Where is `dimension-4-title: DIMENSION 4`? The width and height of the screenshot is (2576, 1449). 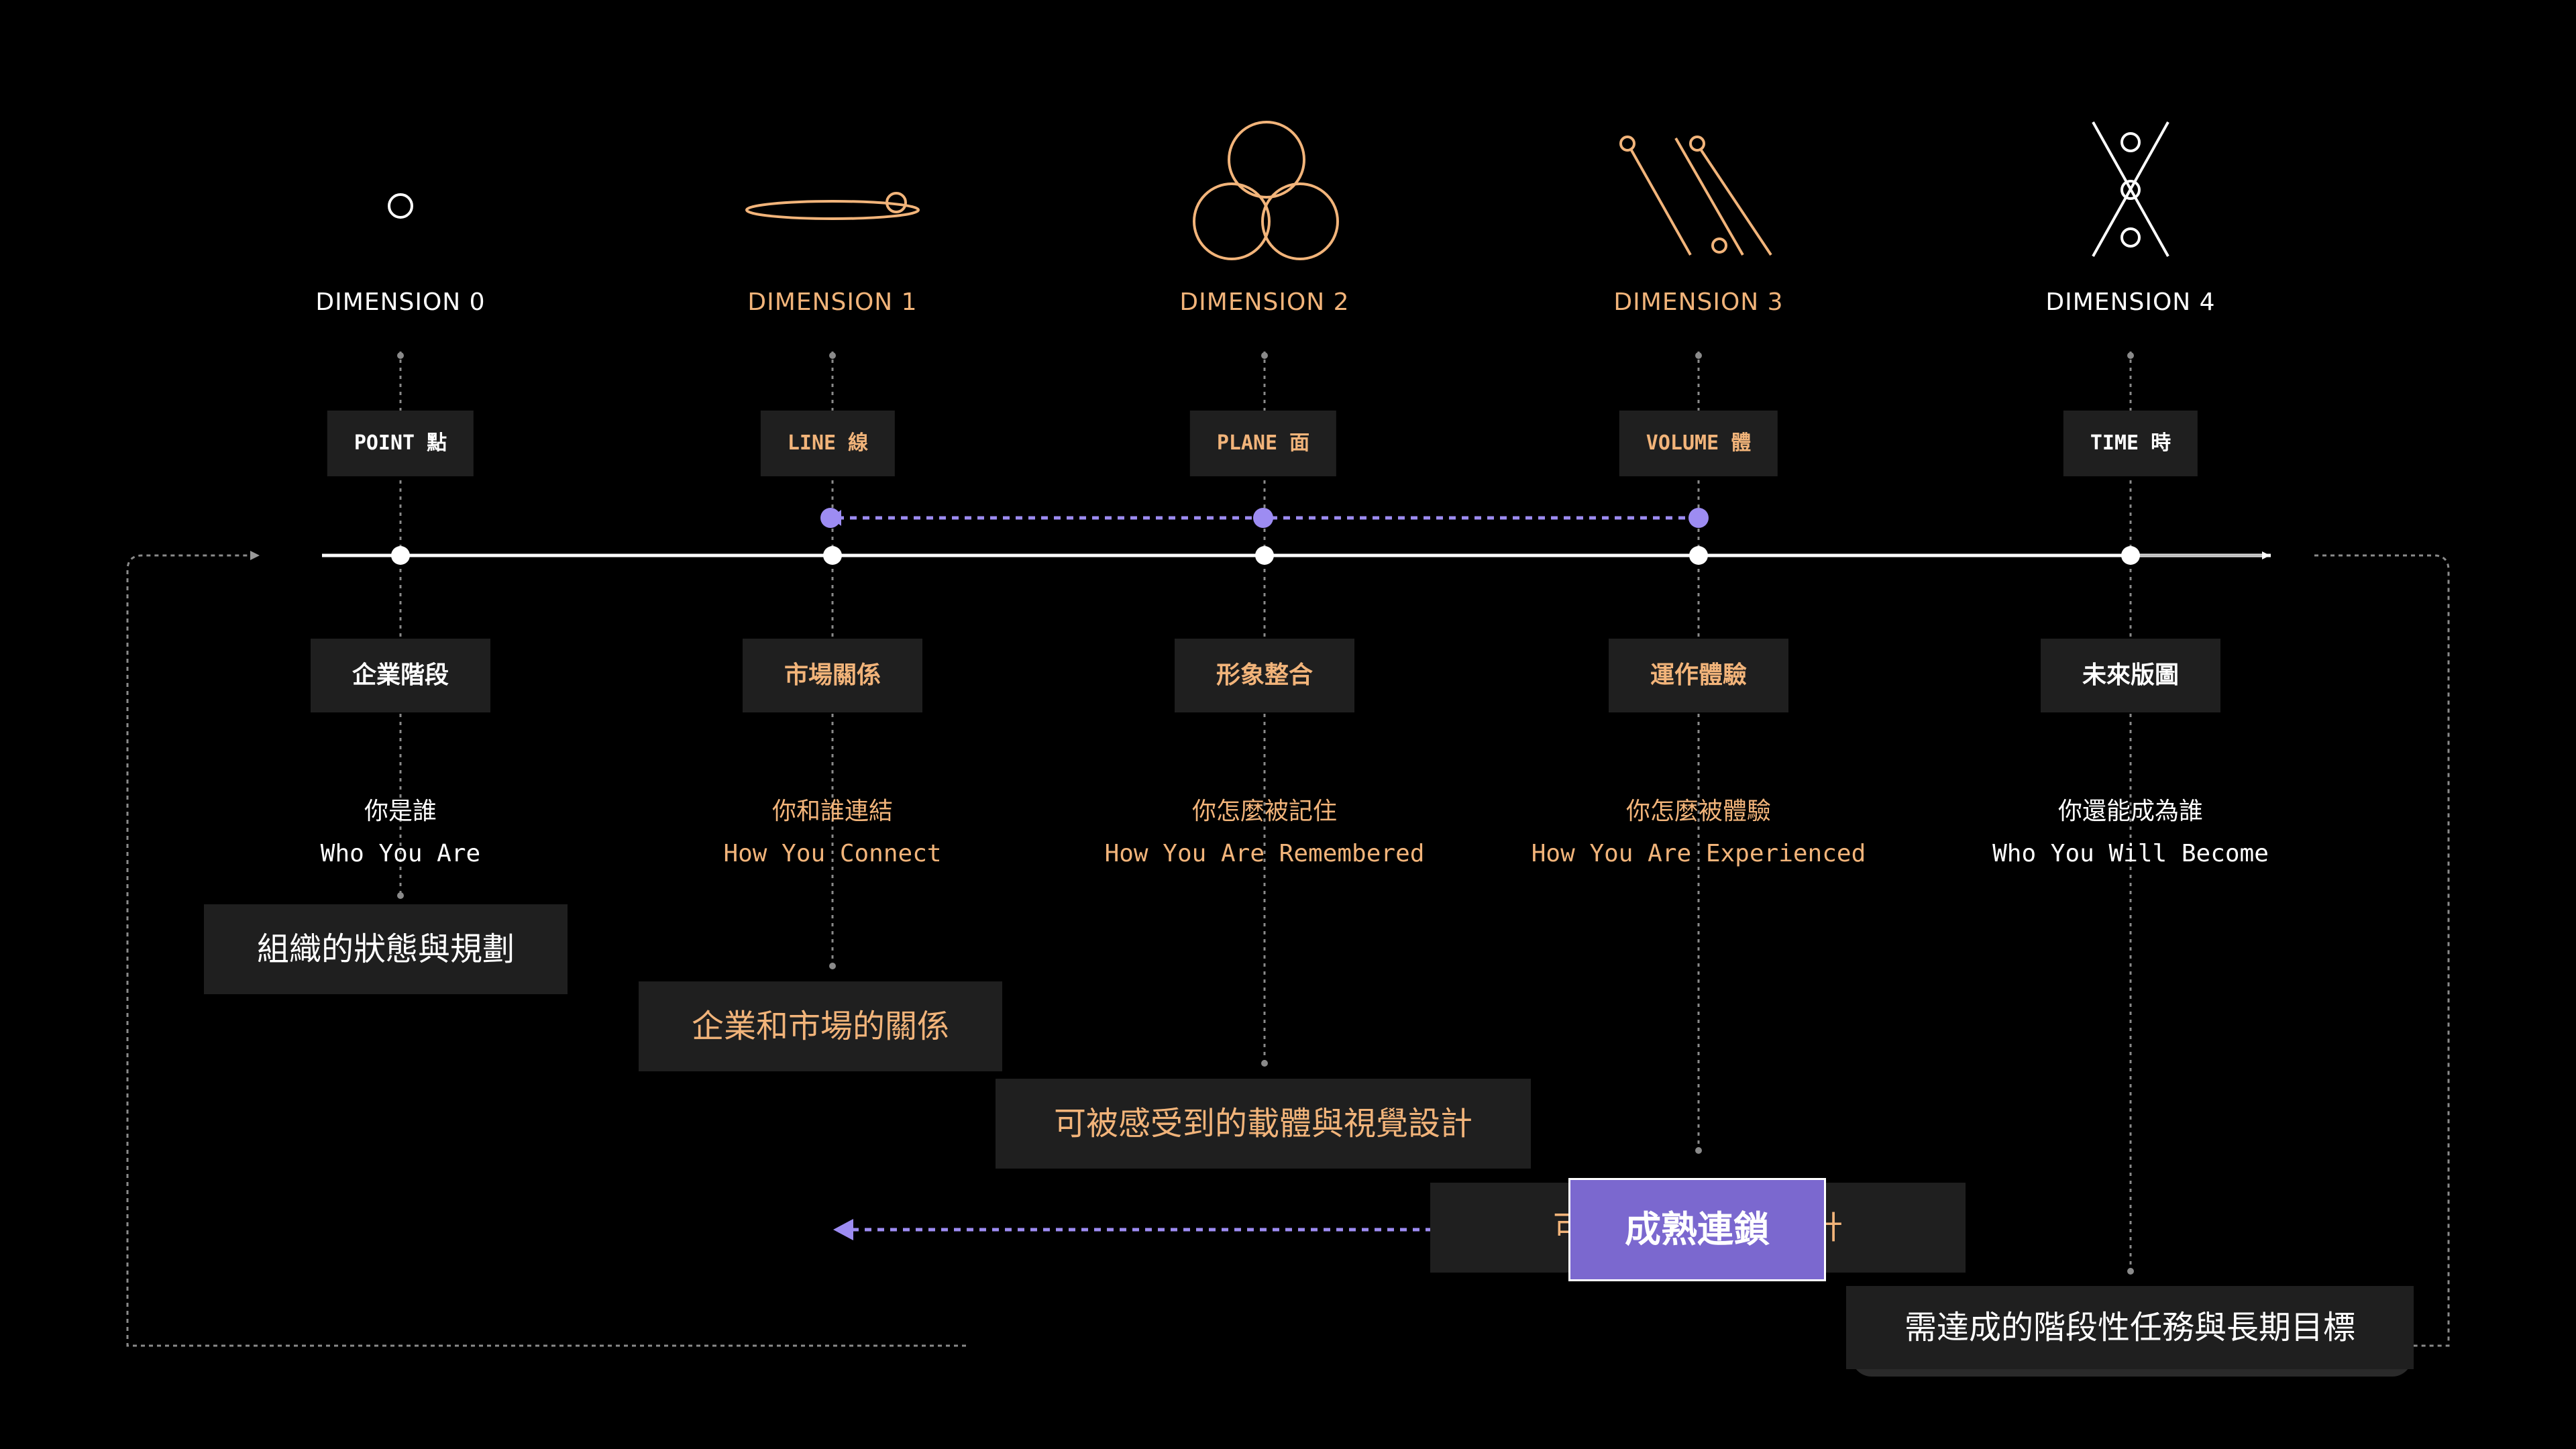 dimension-4-title: DIMENSION 4 is located at coordinates (2130, 302).